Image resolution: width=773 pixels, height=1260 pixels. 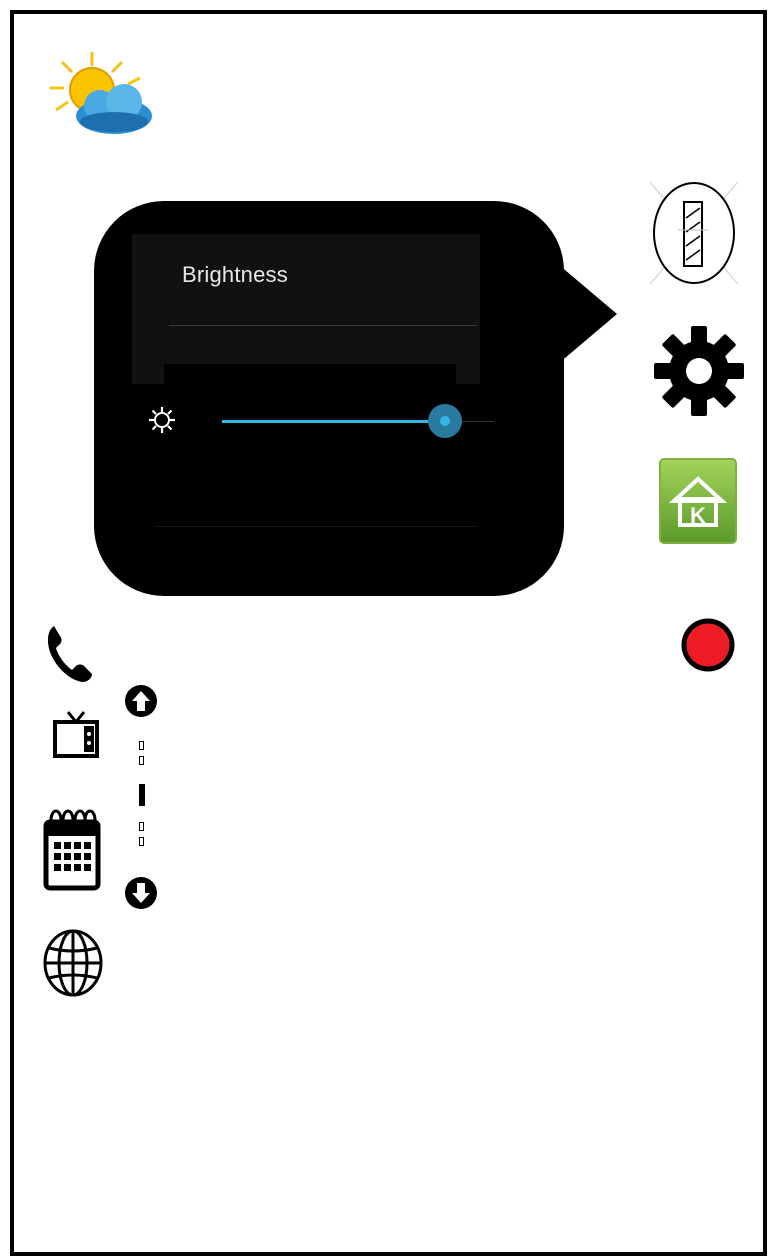 What do you see at coordinates (584, 314) in the screenshot?
I see `popup-pointer` at bounding box center [584, 314].